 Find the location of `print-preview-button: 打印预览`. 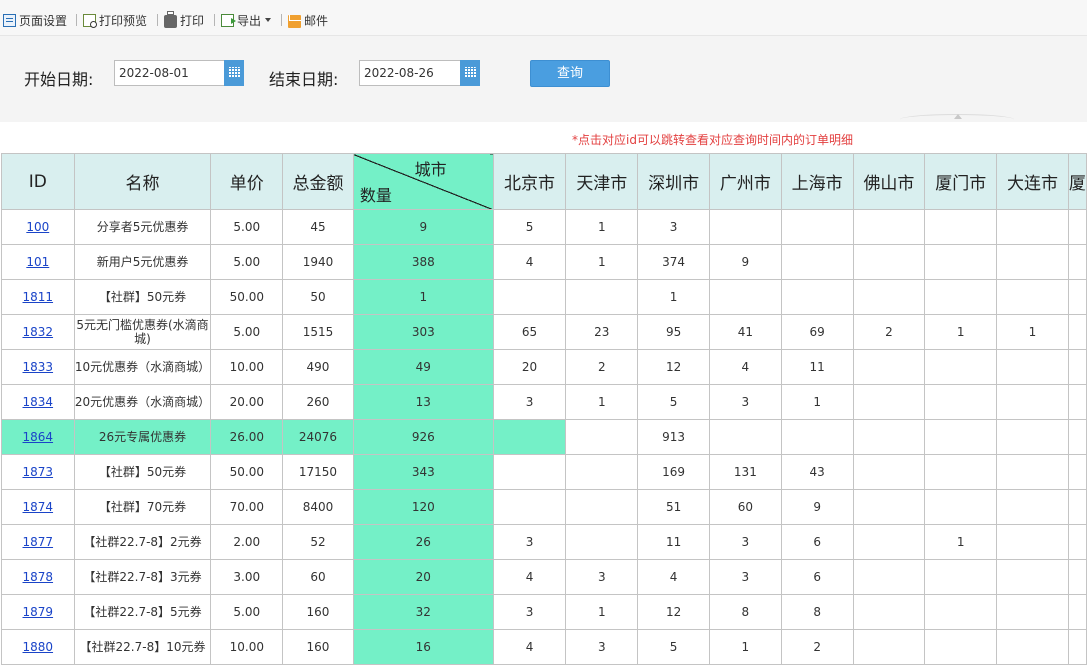

print-preview-button: 打印预览 is located at coordinates (115, 20).